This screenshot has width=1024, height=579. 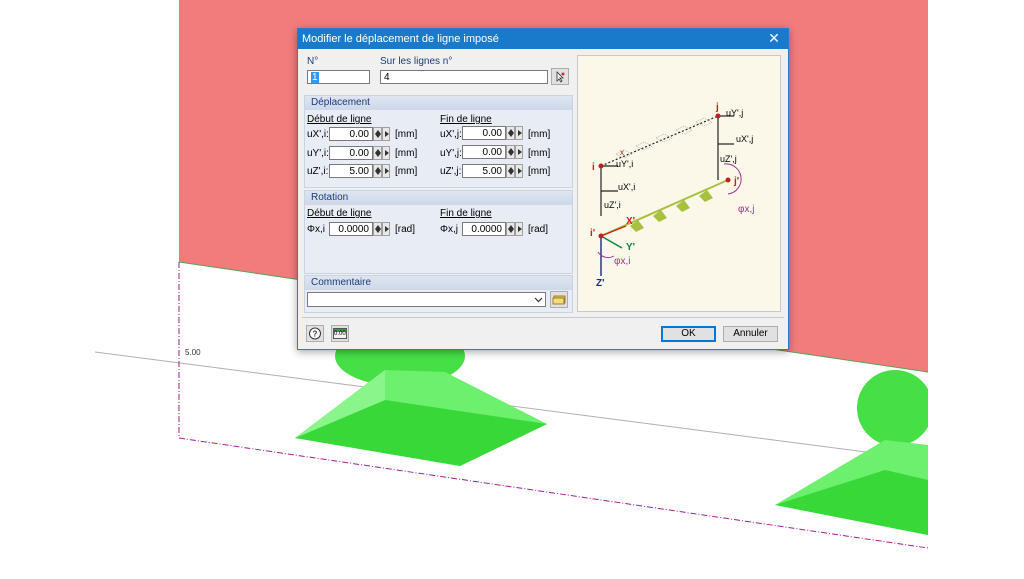 What do you see at coordinates (510, 152) in the screenshot?
I see `uy-j-spinner` at bounding box center [510, 152].